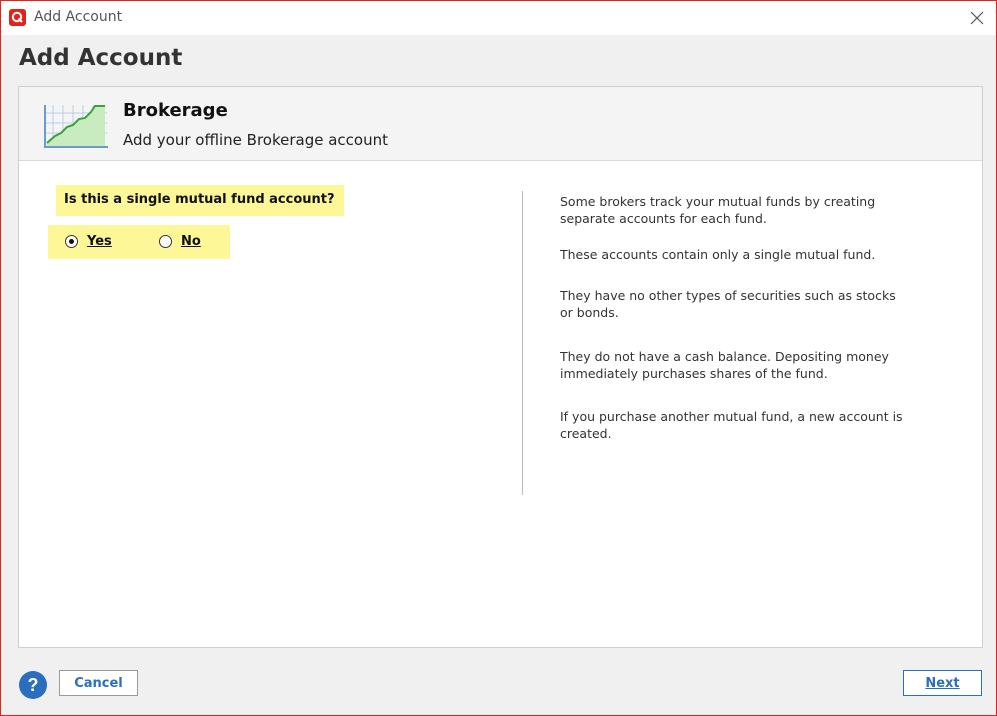 The image size is (997, 716). I want to click on radio-no: No, so click(180, 241).